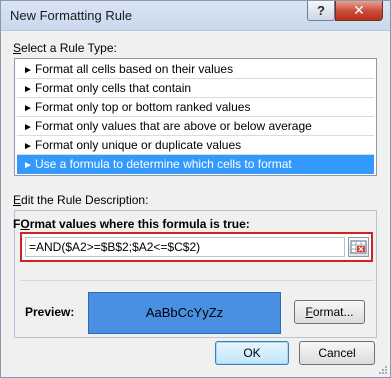  I want to click on rule-type-label: Select a Rule Type:, so click(65, 48).